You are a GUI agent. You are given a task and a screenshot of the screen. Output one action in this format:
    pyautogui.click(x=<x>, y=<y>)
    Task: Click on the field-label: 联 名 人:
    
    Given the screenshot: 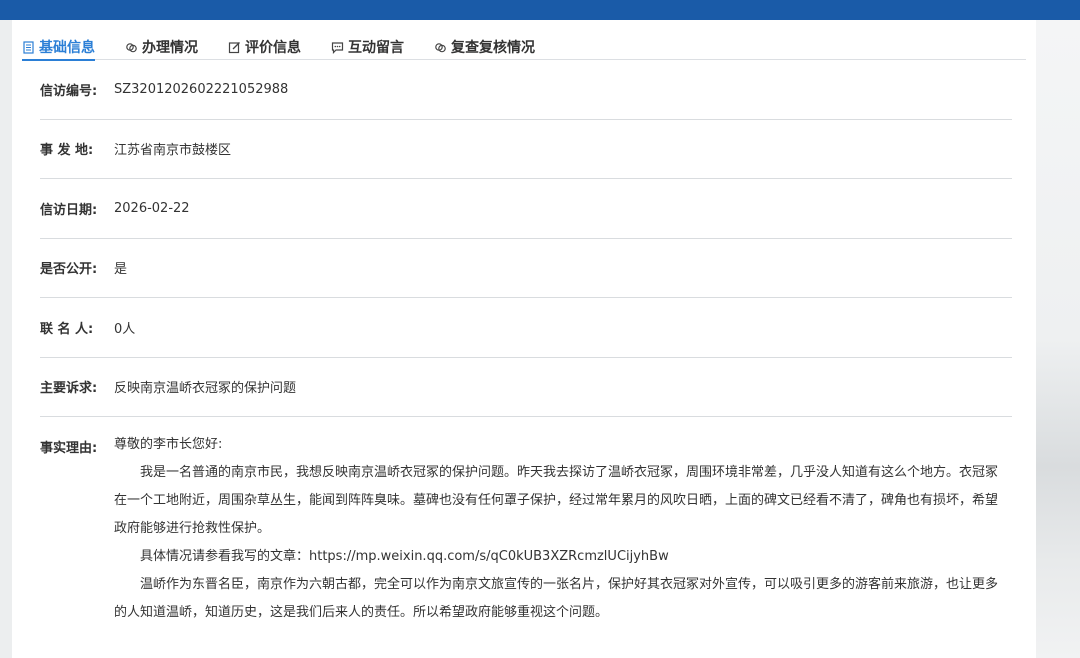 What is the action you would take?
    pyautogui.click(x=67, y=329)
    